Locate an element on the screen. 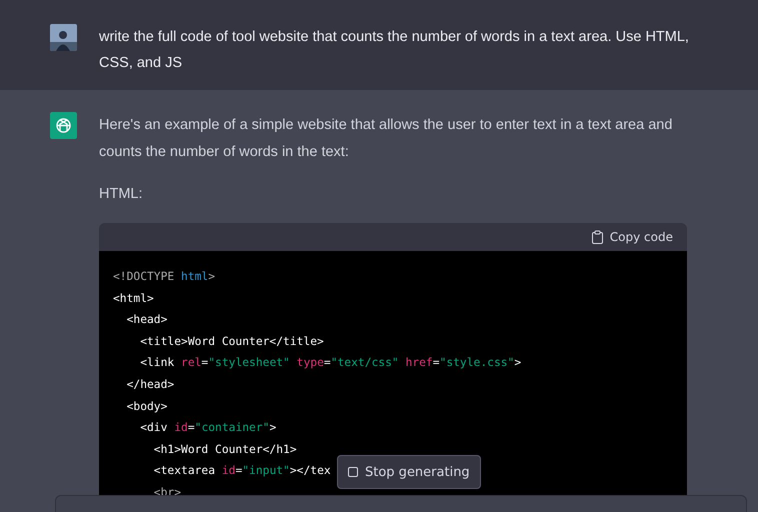  code-line: <html> is located at coordinates (133, 298).